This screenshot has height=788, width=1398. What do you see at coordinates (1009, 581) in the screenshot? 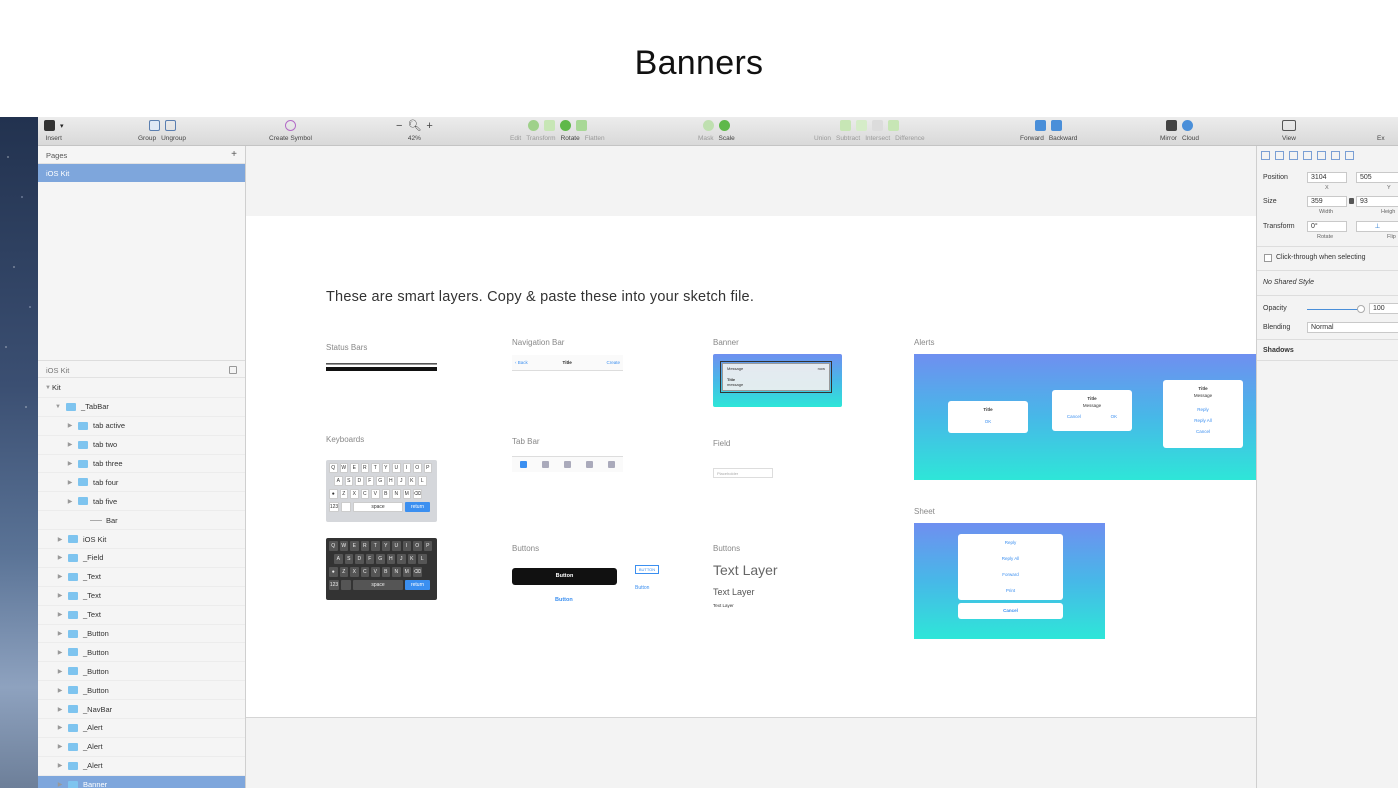
I see `sheet-preview: Reply Reply All Forward Print Cancel` at bounding box center [1009, 581].